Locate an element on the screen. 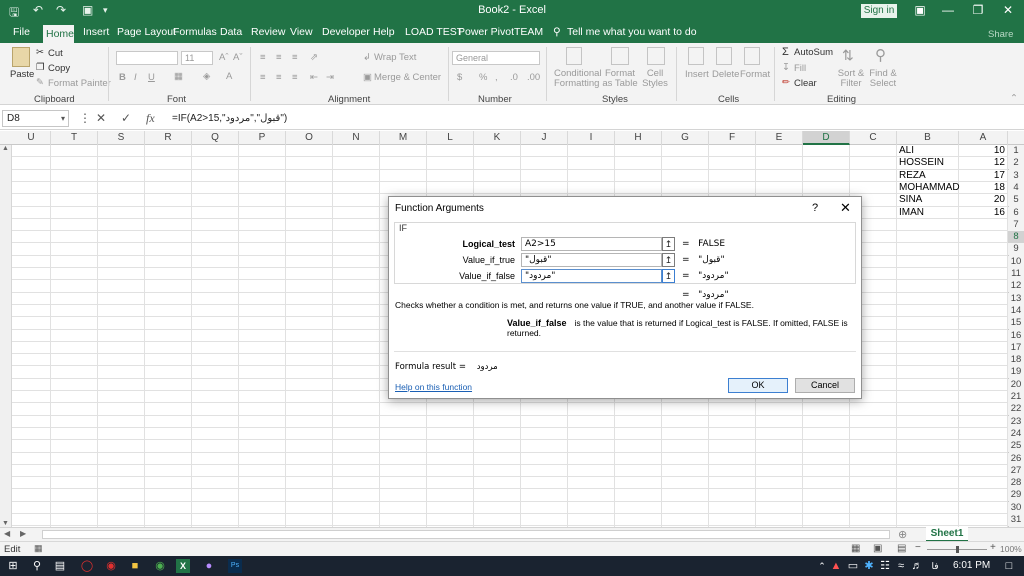 The width and height of the screenshot is (1024, 576). autosum-icon: Σ is located at coordinates (785, 52).